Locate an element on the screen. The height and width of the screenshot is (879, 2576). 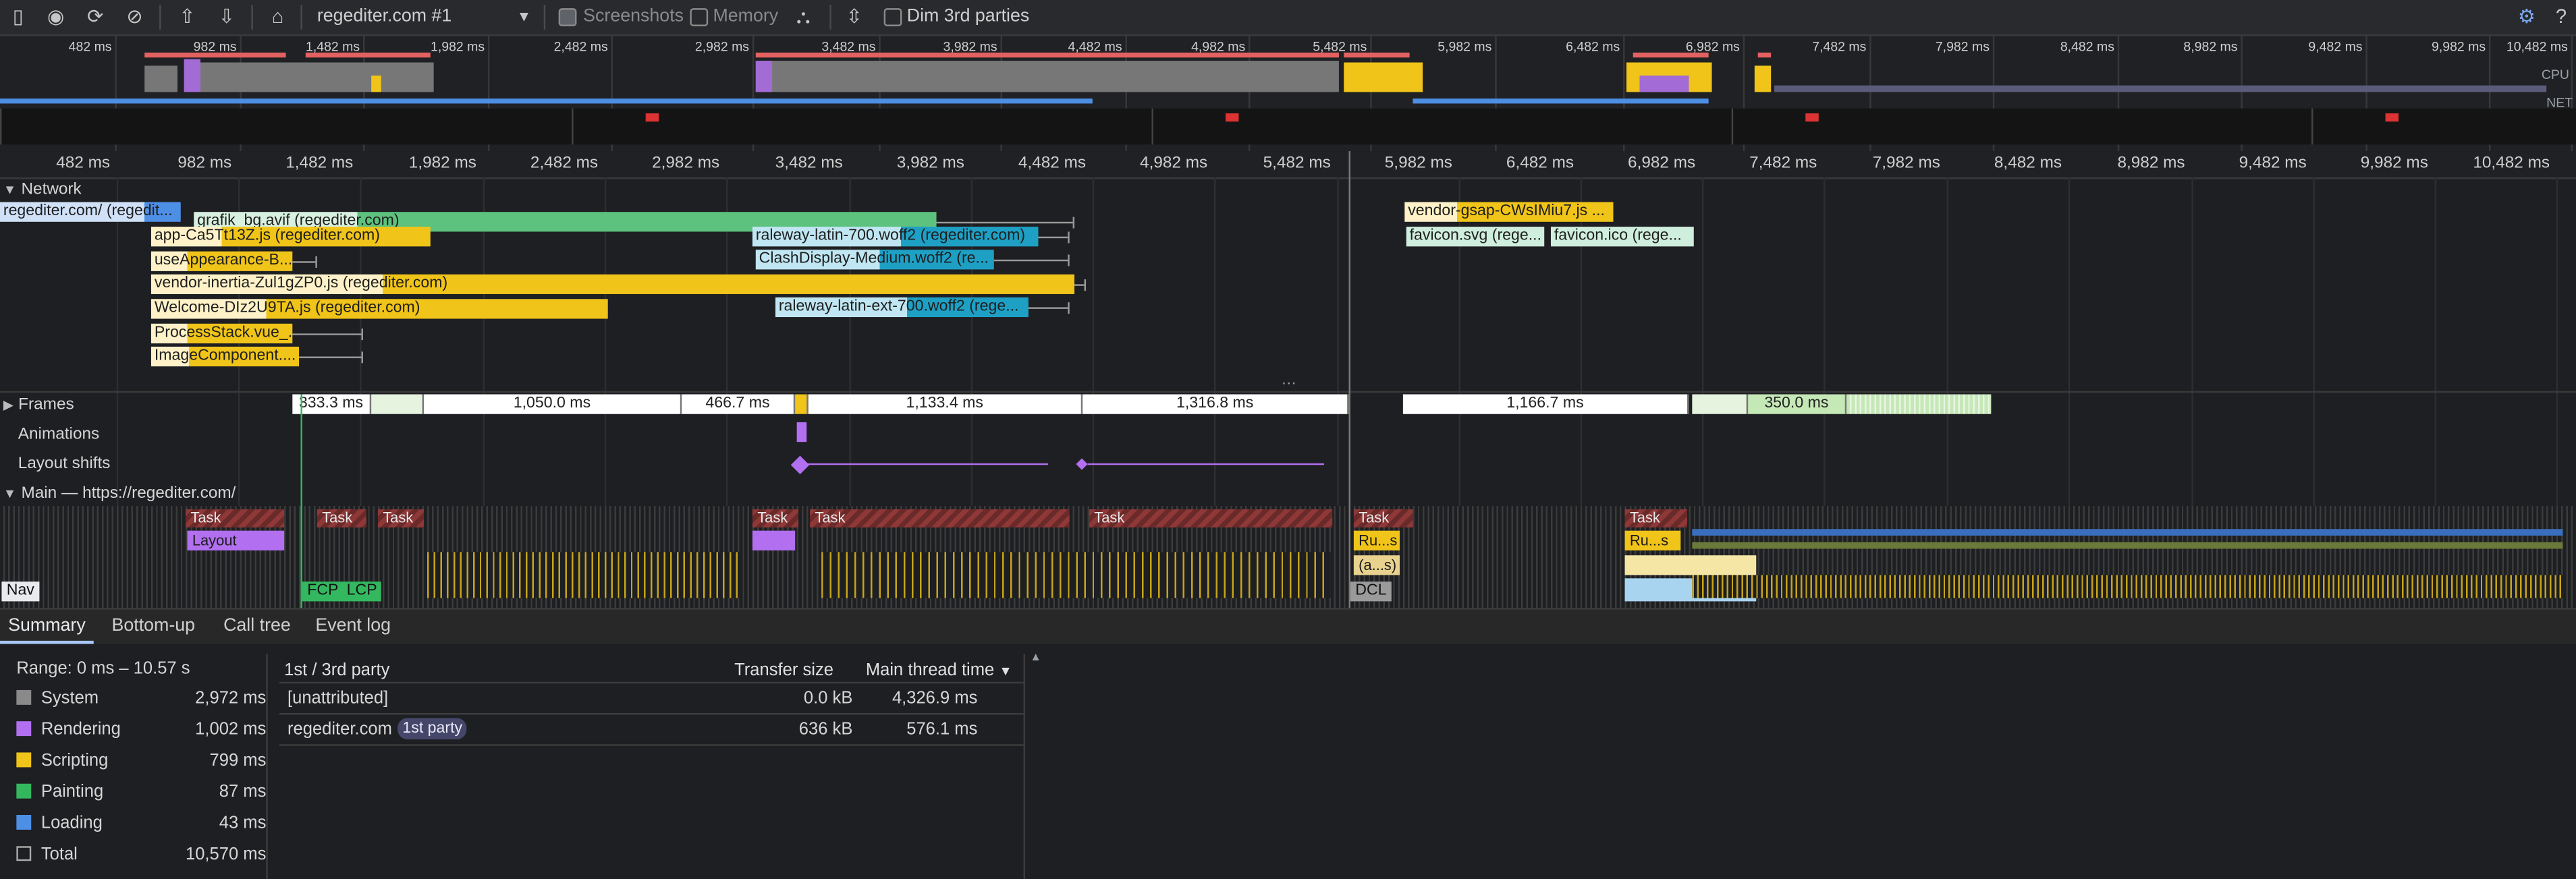
chevron-down-icon: ▼ is located at coordinates (524, 16).